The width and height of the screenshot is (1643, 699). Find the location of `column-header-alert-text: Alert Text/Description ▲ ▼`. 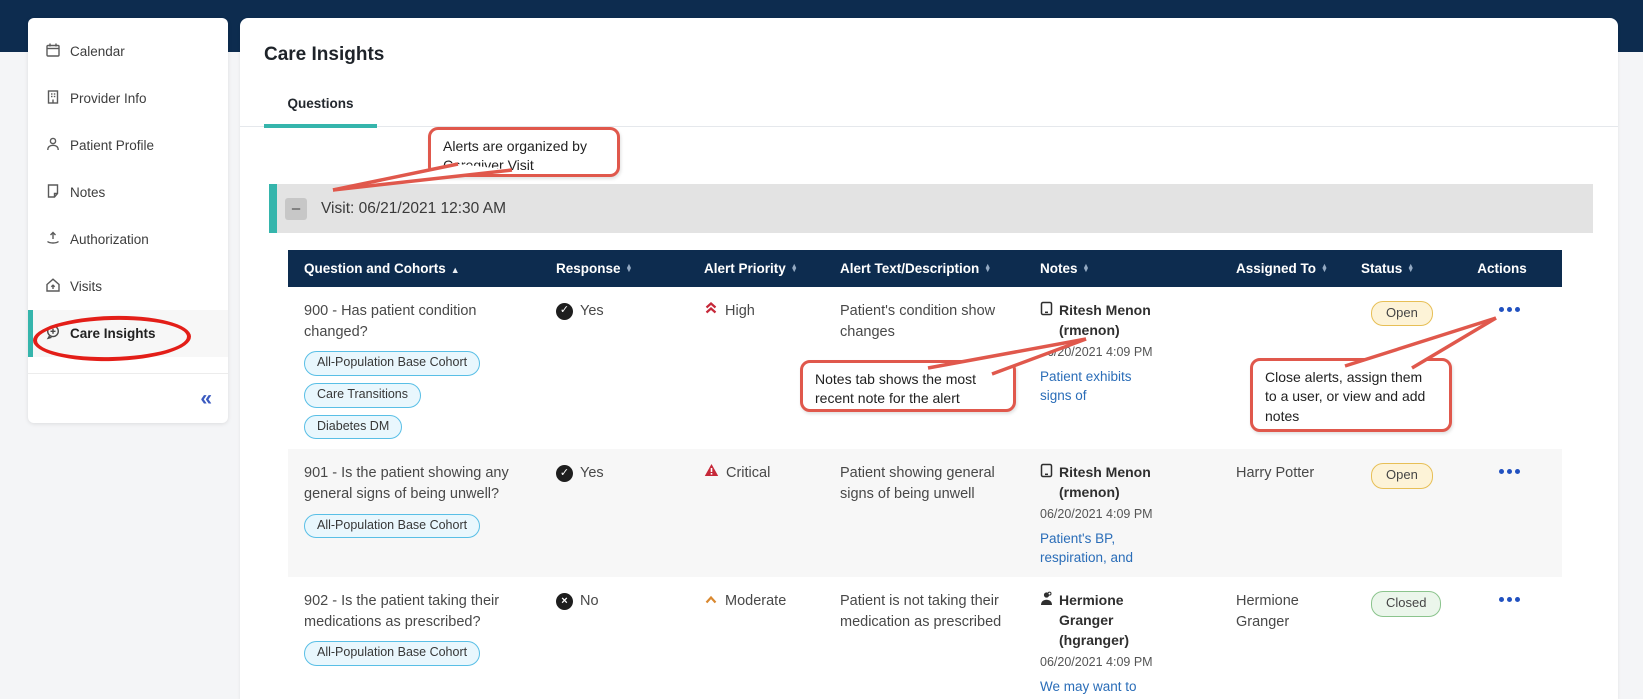

column-header-alert-text: Alert Text/Description ▲ ▼ is located at coordinates (924, 268).